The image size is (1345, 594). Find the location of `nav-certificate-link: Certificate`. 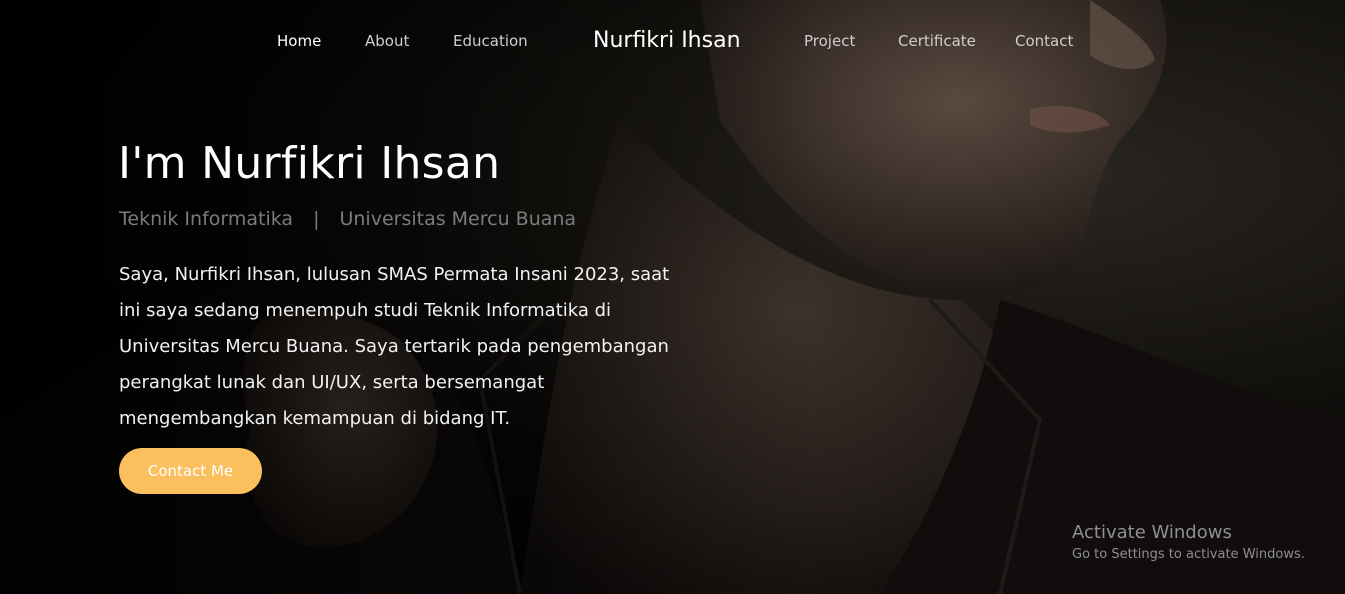

nav-certificate-link: Certificate is located at coordinates (937, 41).